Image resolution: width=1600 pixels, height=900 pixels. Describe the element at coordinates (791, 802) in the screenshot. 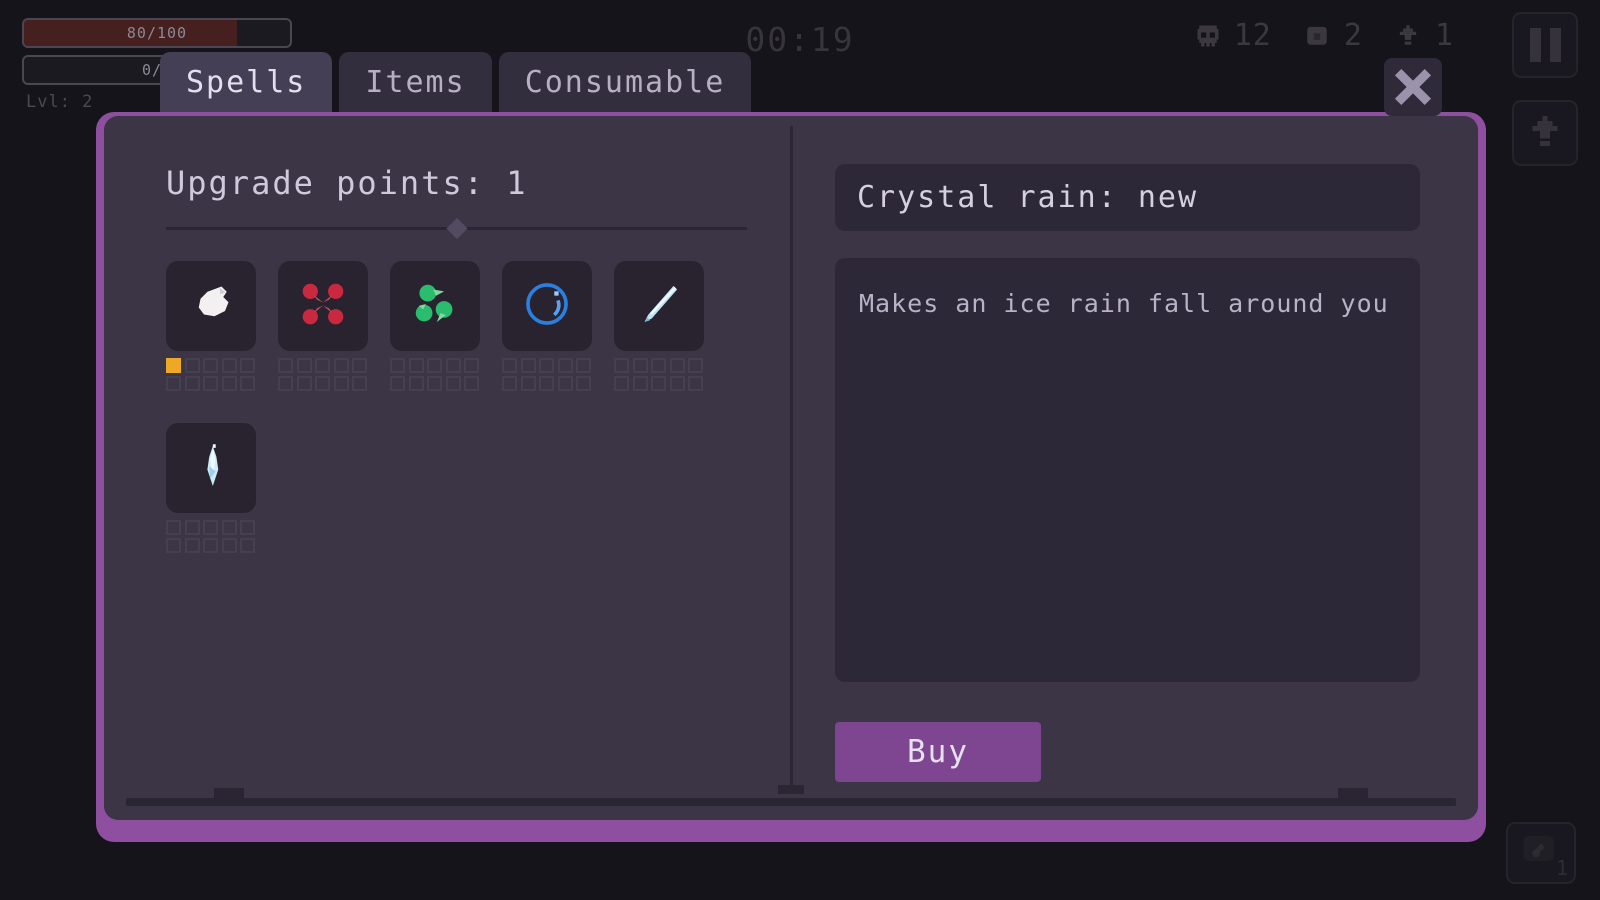

I see `book-page-base` at that location.